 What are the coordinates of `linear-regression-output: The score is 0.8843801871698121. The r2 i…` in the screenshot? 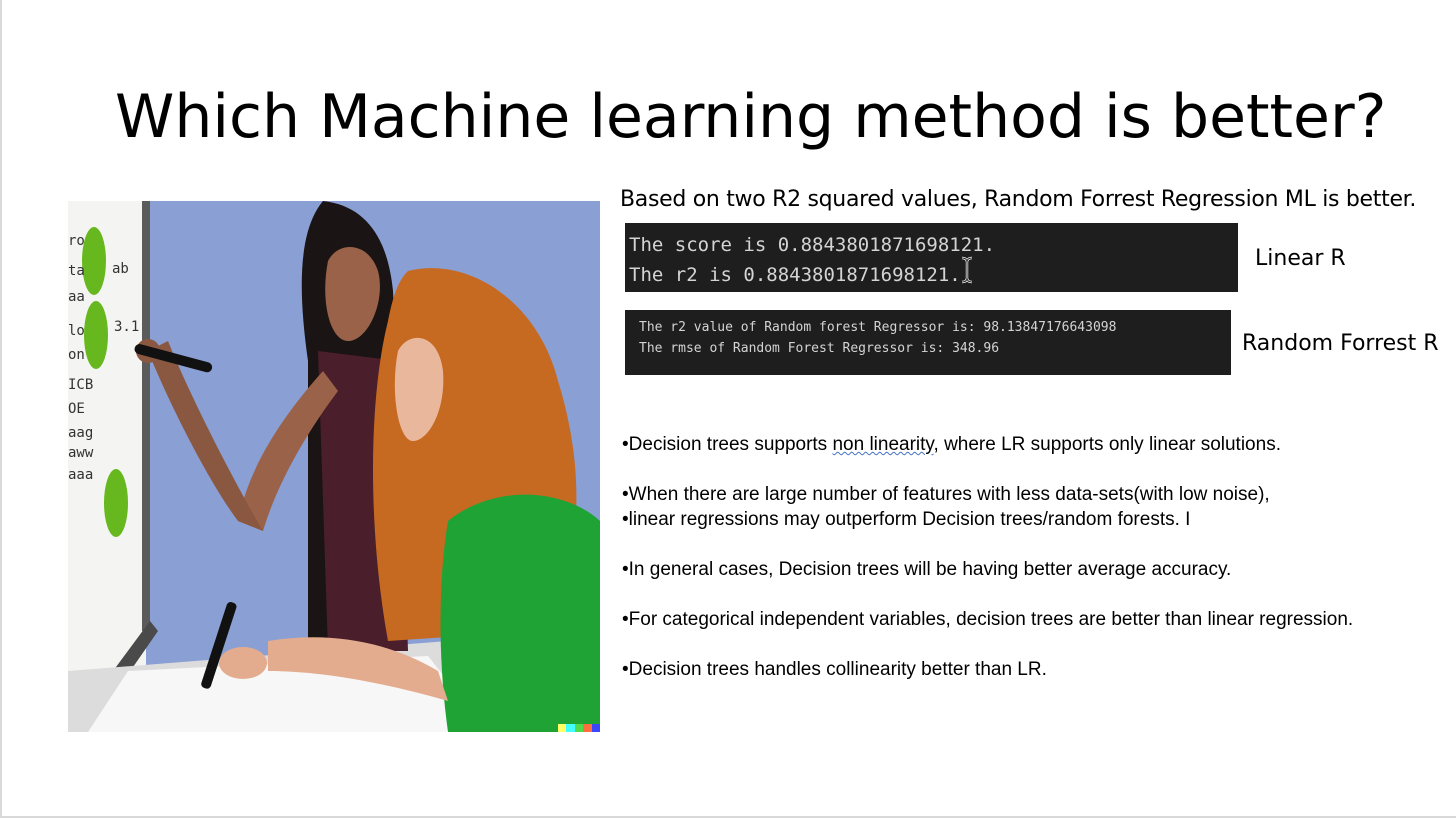 It's located at (931, 257).